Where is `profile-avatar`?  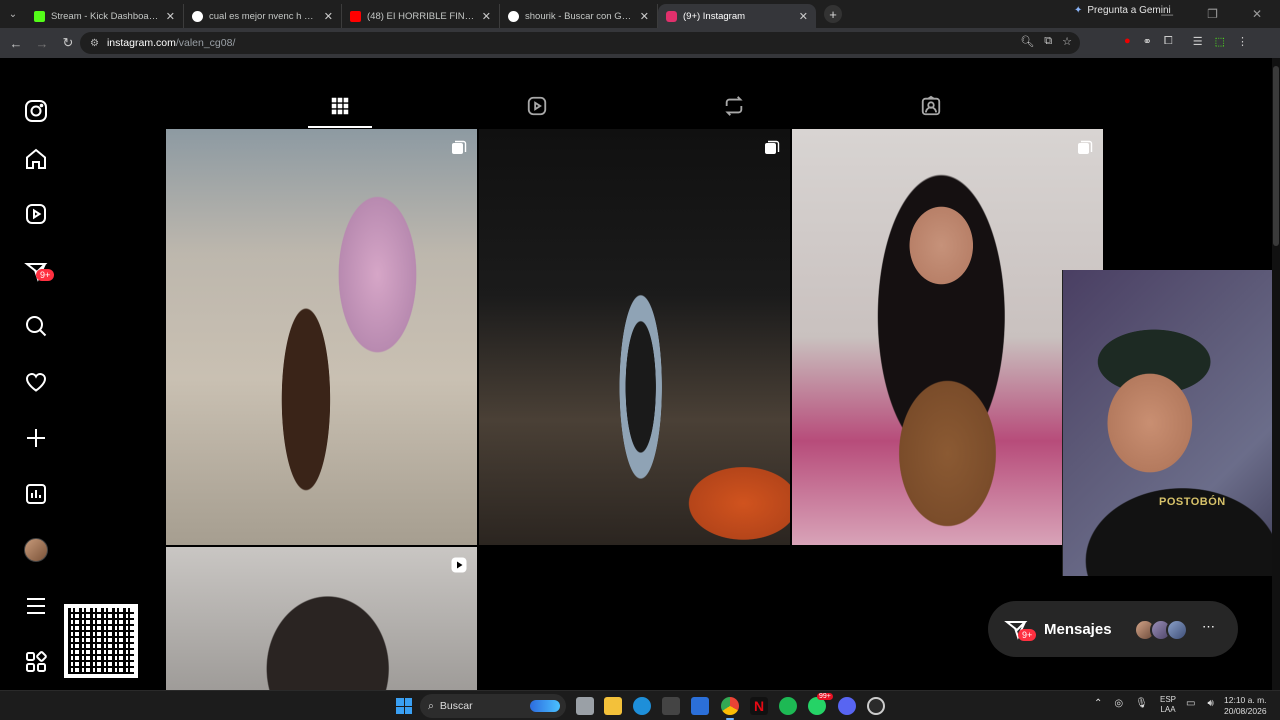
profile-avatar is located at coordinates (36, 550).